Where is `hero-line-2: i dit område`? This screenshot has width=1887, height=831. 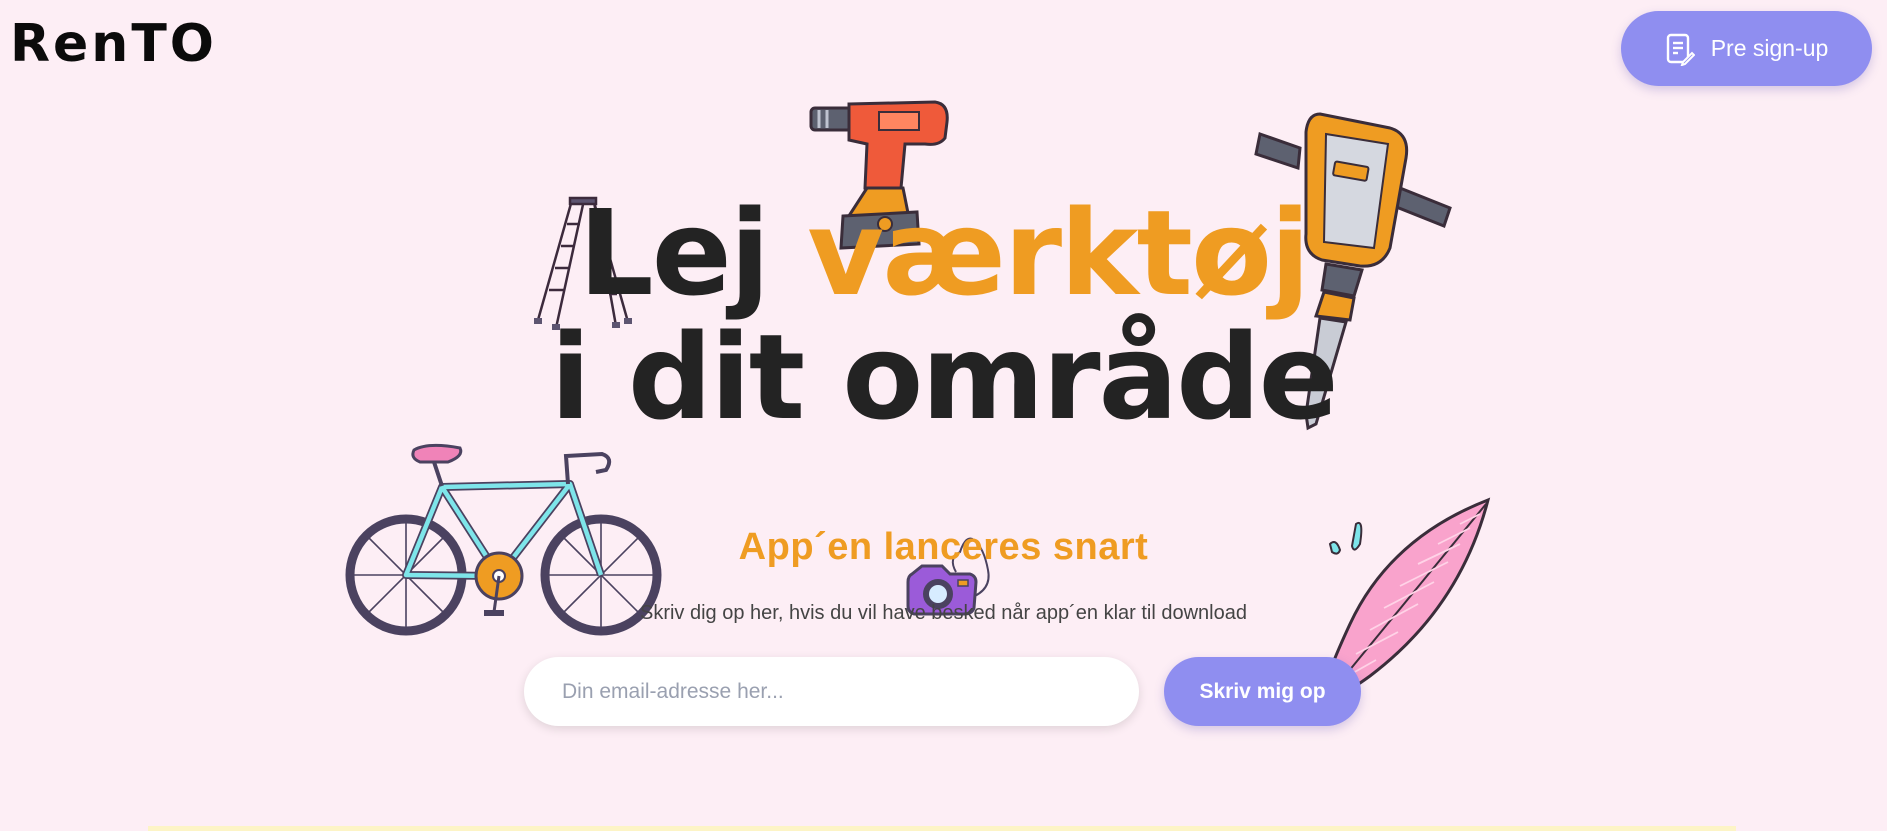
hero-line-2: i dit område is located at coordinates (944, 377).